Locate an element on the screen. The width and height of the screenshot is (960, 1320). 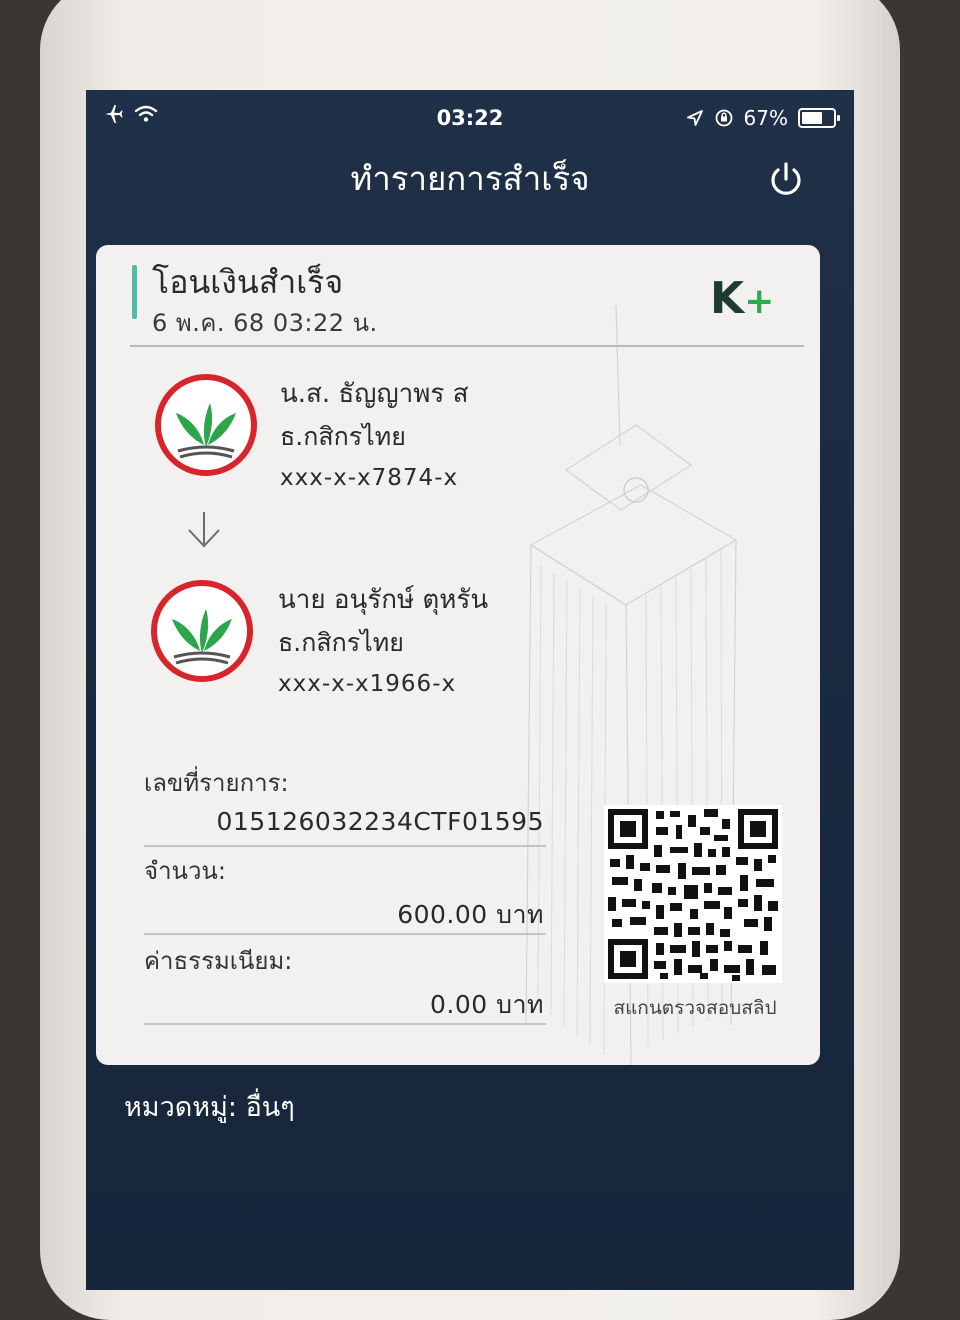
sender-account: xxx-x-x7874-x is located at coordinates (369, 478).